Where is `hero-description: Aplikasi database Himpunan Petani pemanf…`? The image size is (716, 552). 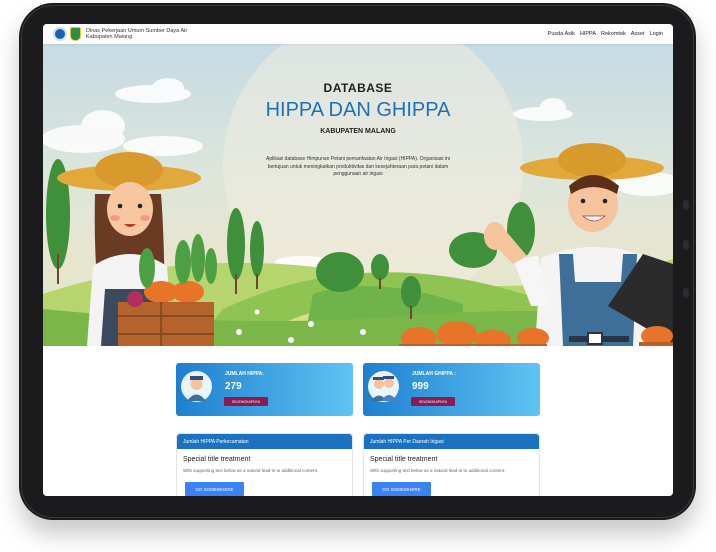 hero-description: Aplikasi database Himpunan Petani pemanf… is located at coordinates (358, 166).